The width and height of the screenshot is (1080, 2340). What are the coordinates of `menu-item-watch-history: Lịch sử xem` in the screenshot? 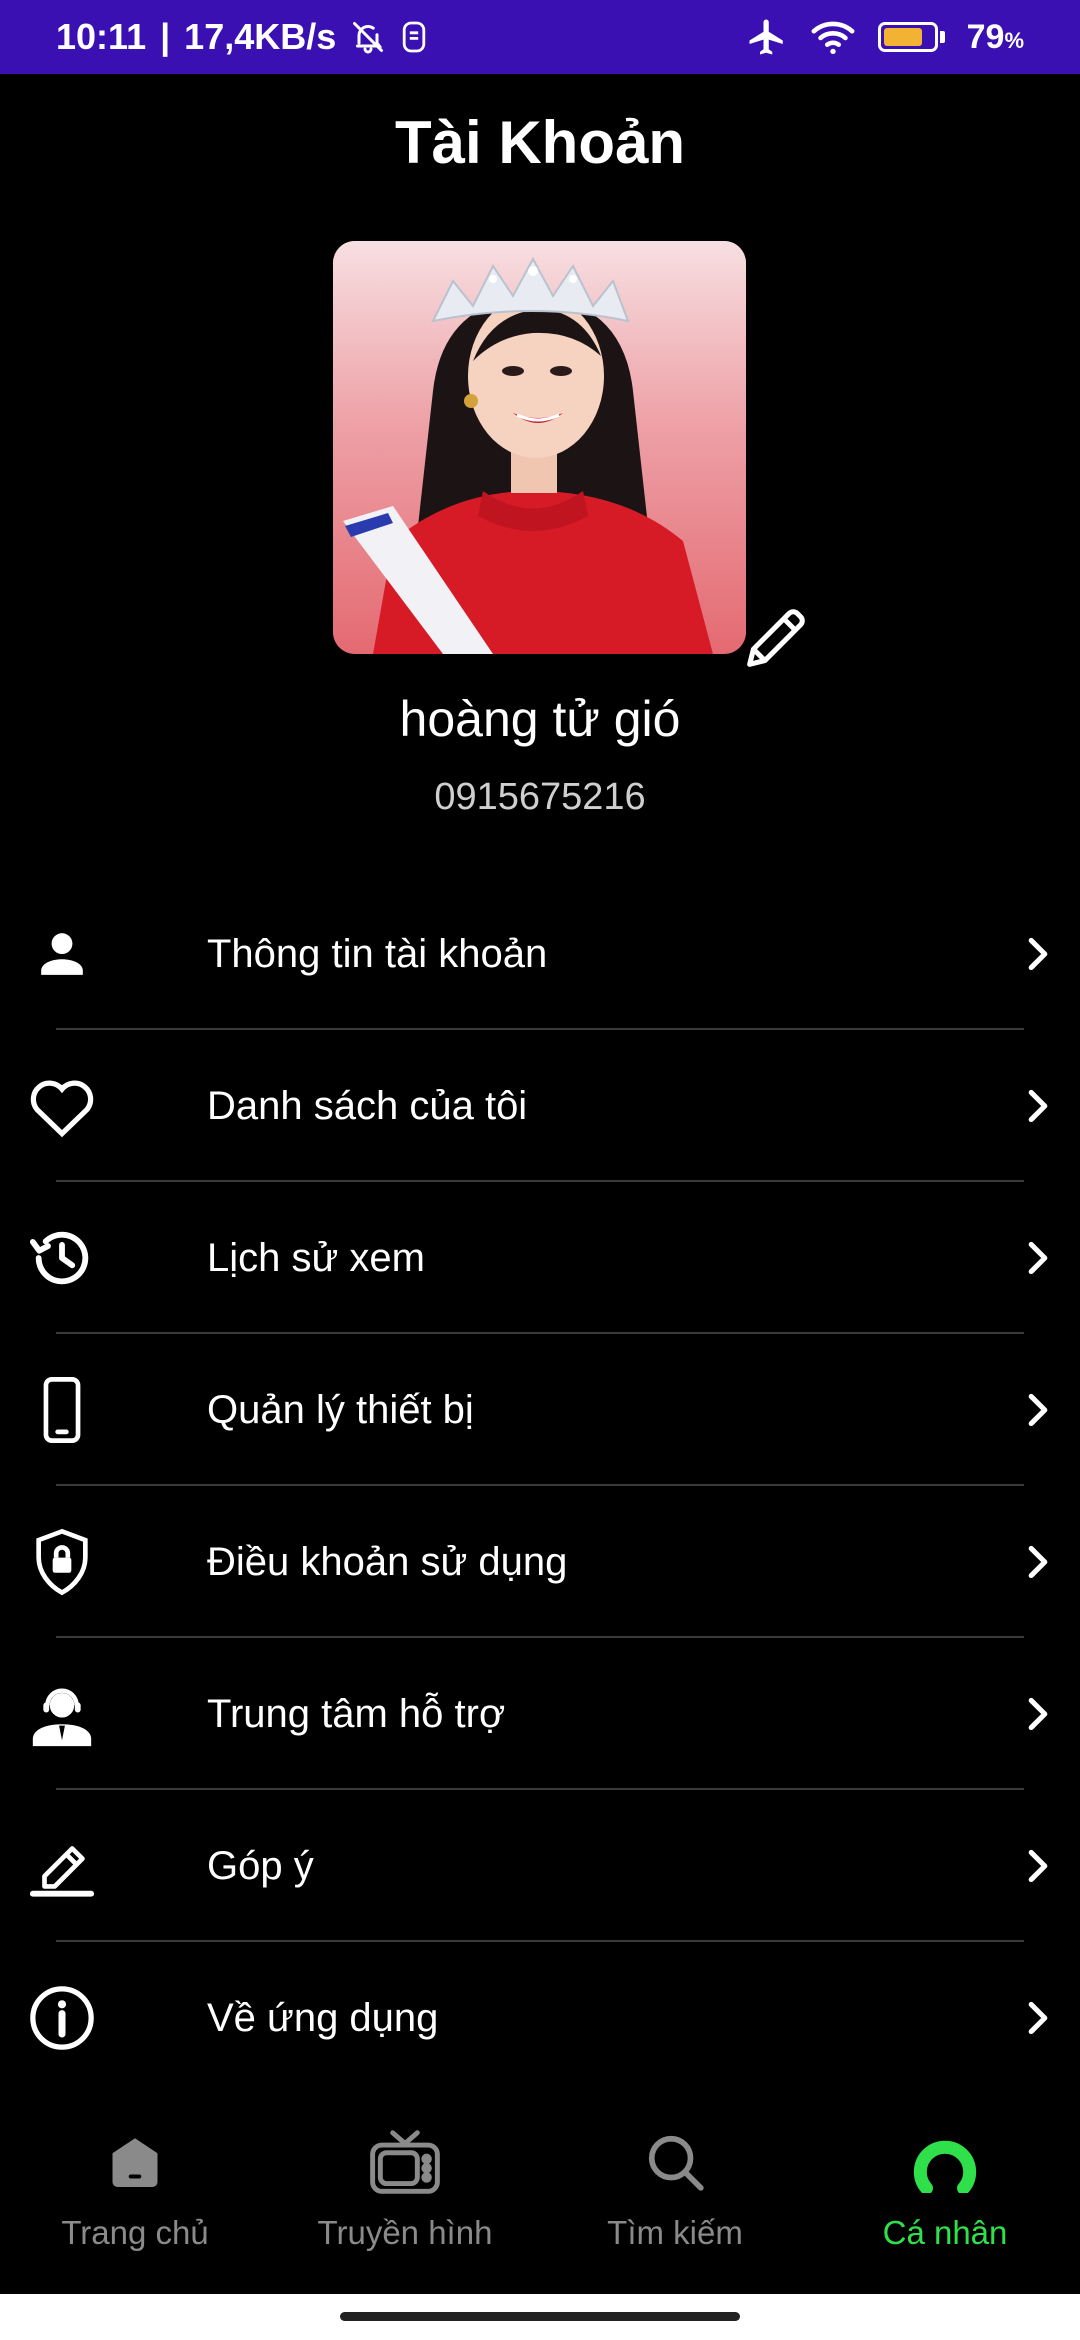 It's located at (540, 1258).